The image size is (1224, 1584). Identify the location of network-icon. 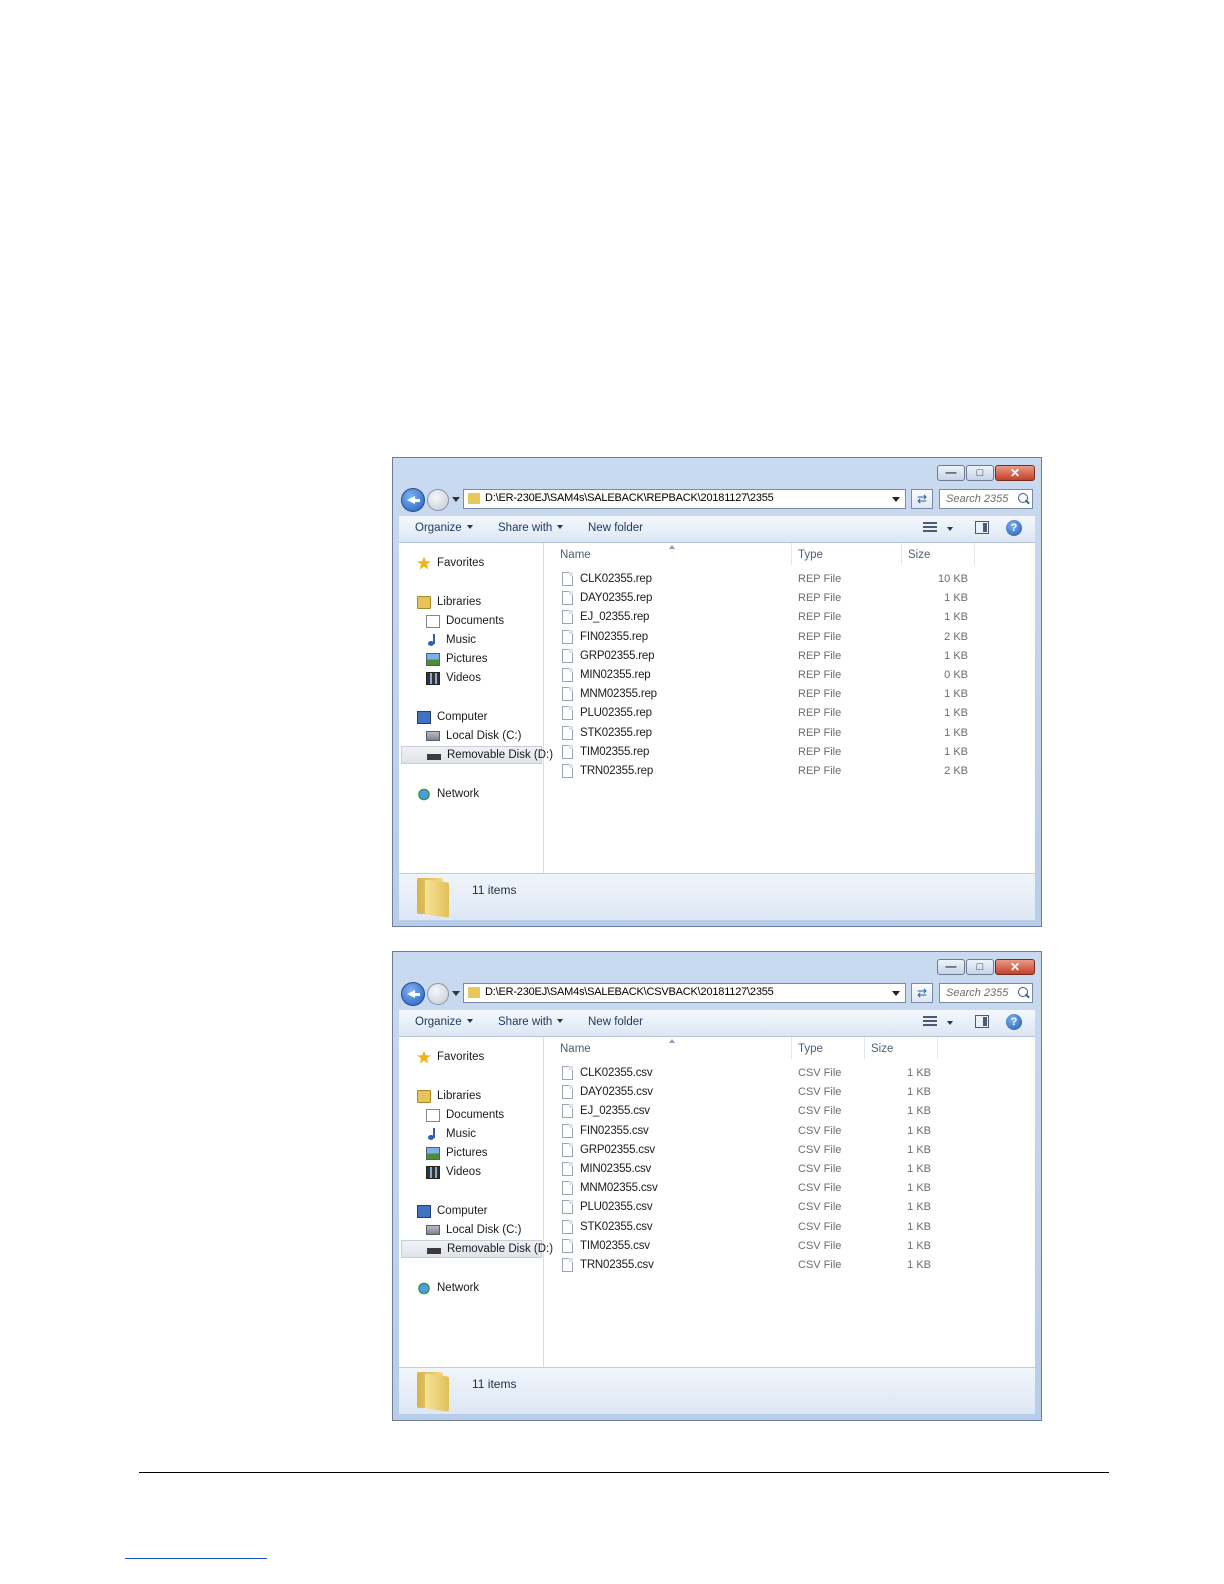
(424, 794).